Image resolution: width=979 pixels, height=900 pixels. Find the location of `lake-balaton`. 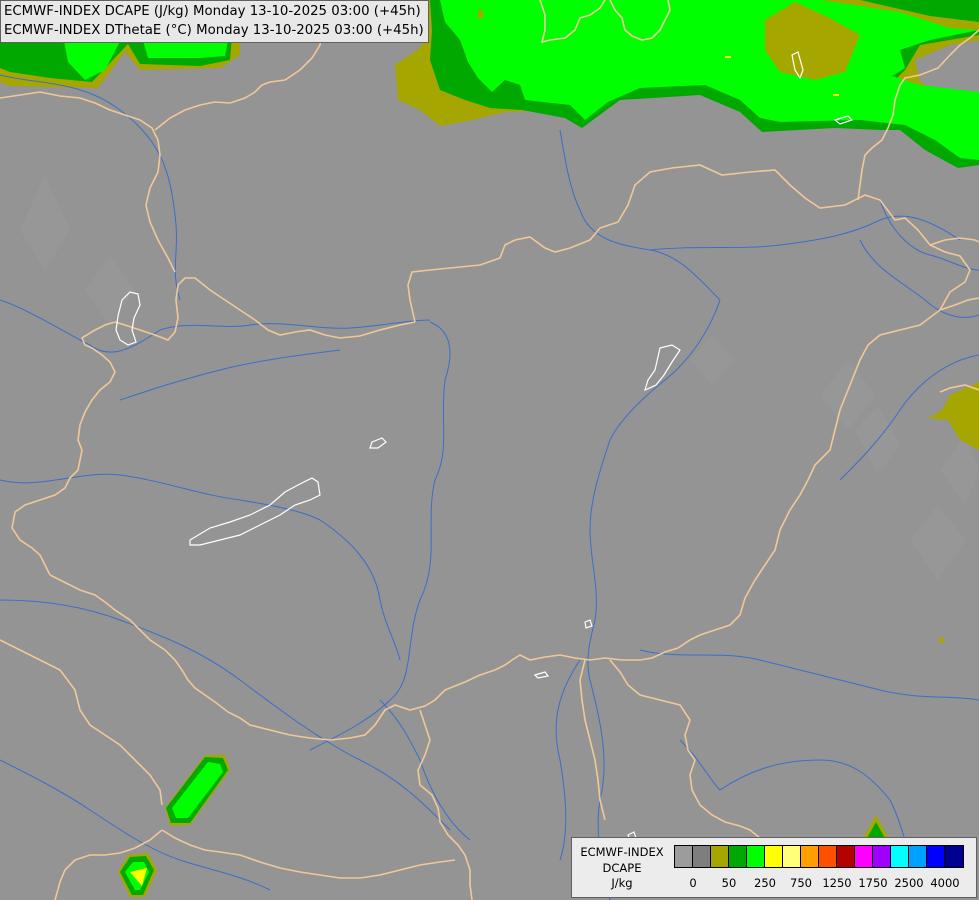

lake-balaton is located at coordinates (255, 511).